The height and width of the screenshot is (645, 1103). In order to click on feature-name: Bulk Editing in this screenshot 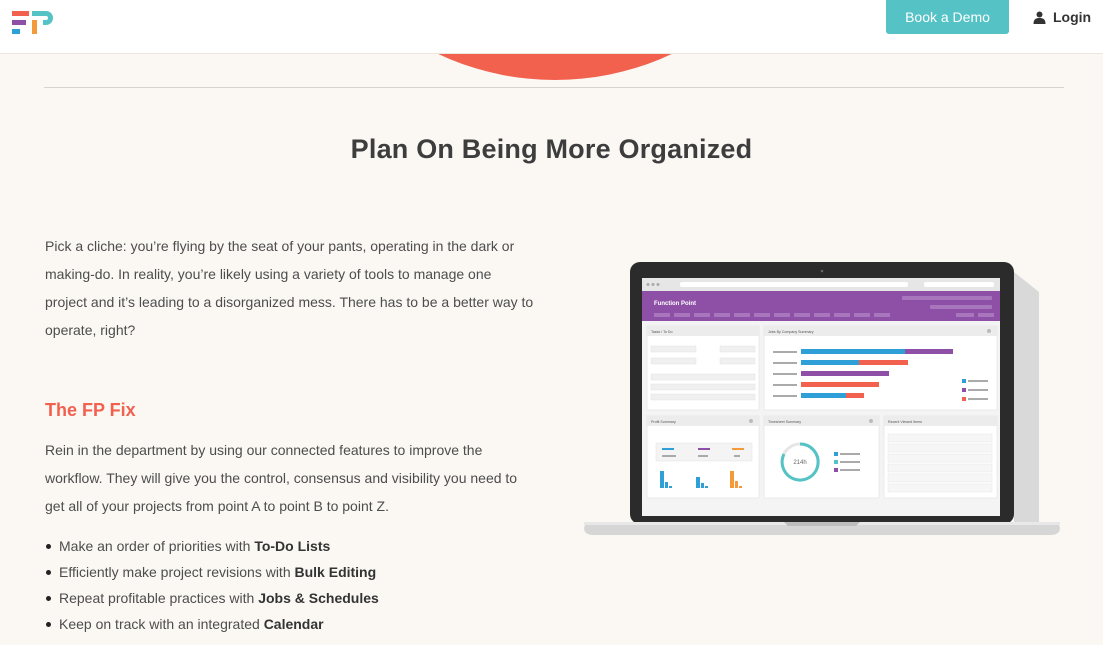, I will do `click(335, 572)`.